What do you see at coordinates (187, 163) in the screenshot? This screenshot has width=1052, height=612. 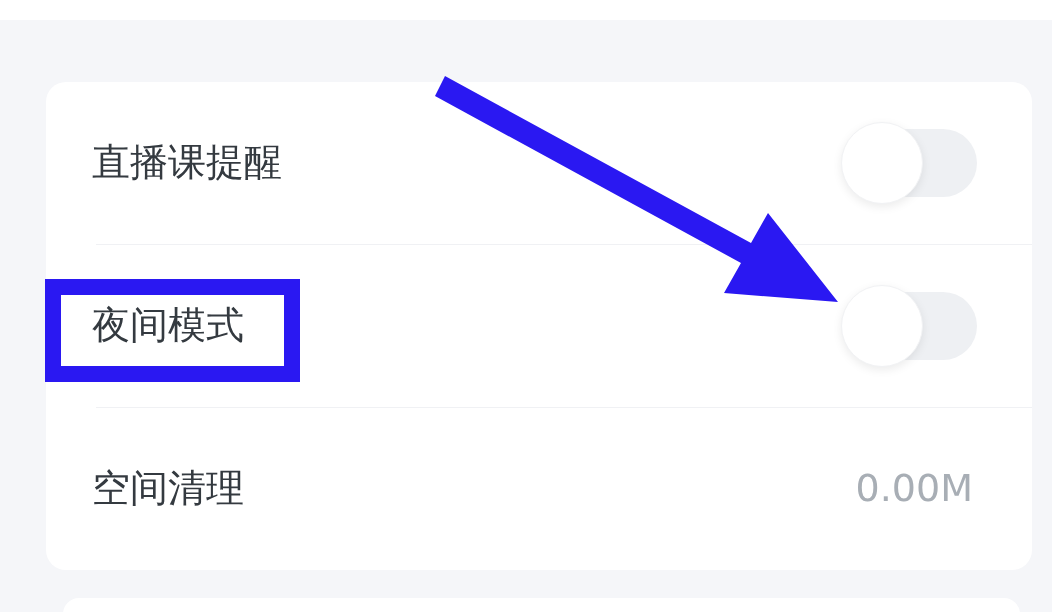 I see `setting-label: 直播课提醒` at bounding box center [187, 163].